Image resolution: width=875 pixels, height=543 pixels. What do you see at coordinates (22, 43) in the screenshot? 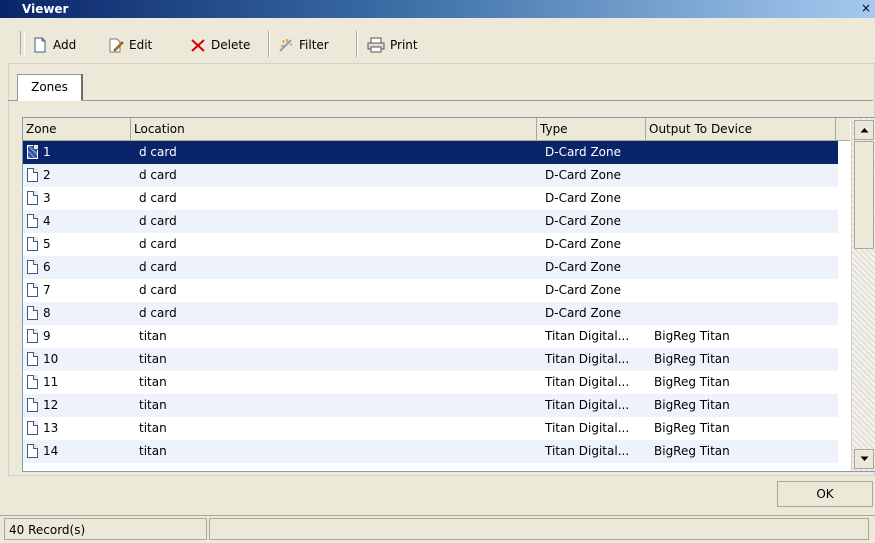
I see `toolbar-grip` at bounding box center [22, 43].